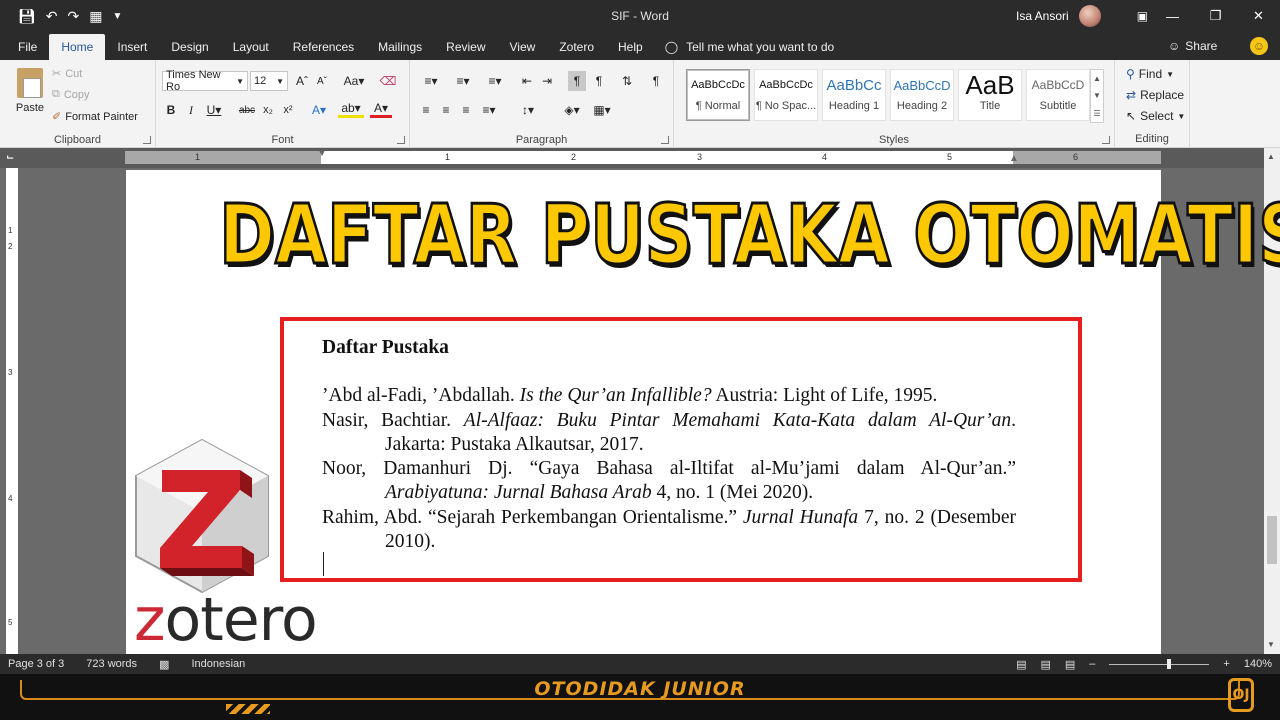 The width and height of the screenshot is (1280, 720). Describe the element at coordinates (1150, 74) in the screenshot. I see `find-button: ⚲ Find ▼` at that location.